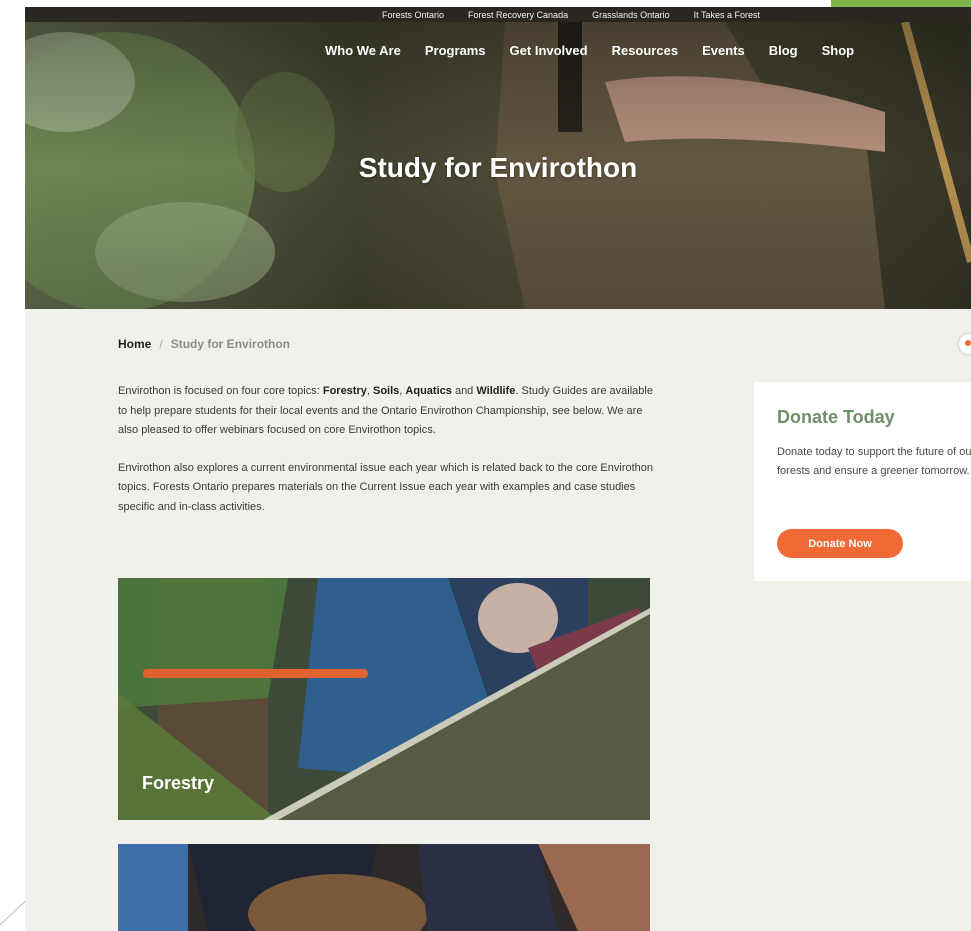 Image resolution: width=971 pixels, height=931 pixels. Describe the element at coordinates (727, 15) in the screenshot. I see `utility-link-it-takes-a-forest: It Takes a Forest` at that location.